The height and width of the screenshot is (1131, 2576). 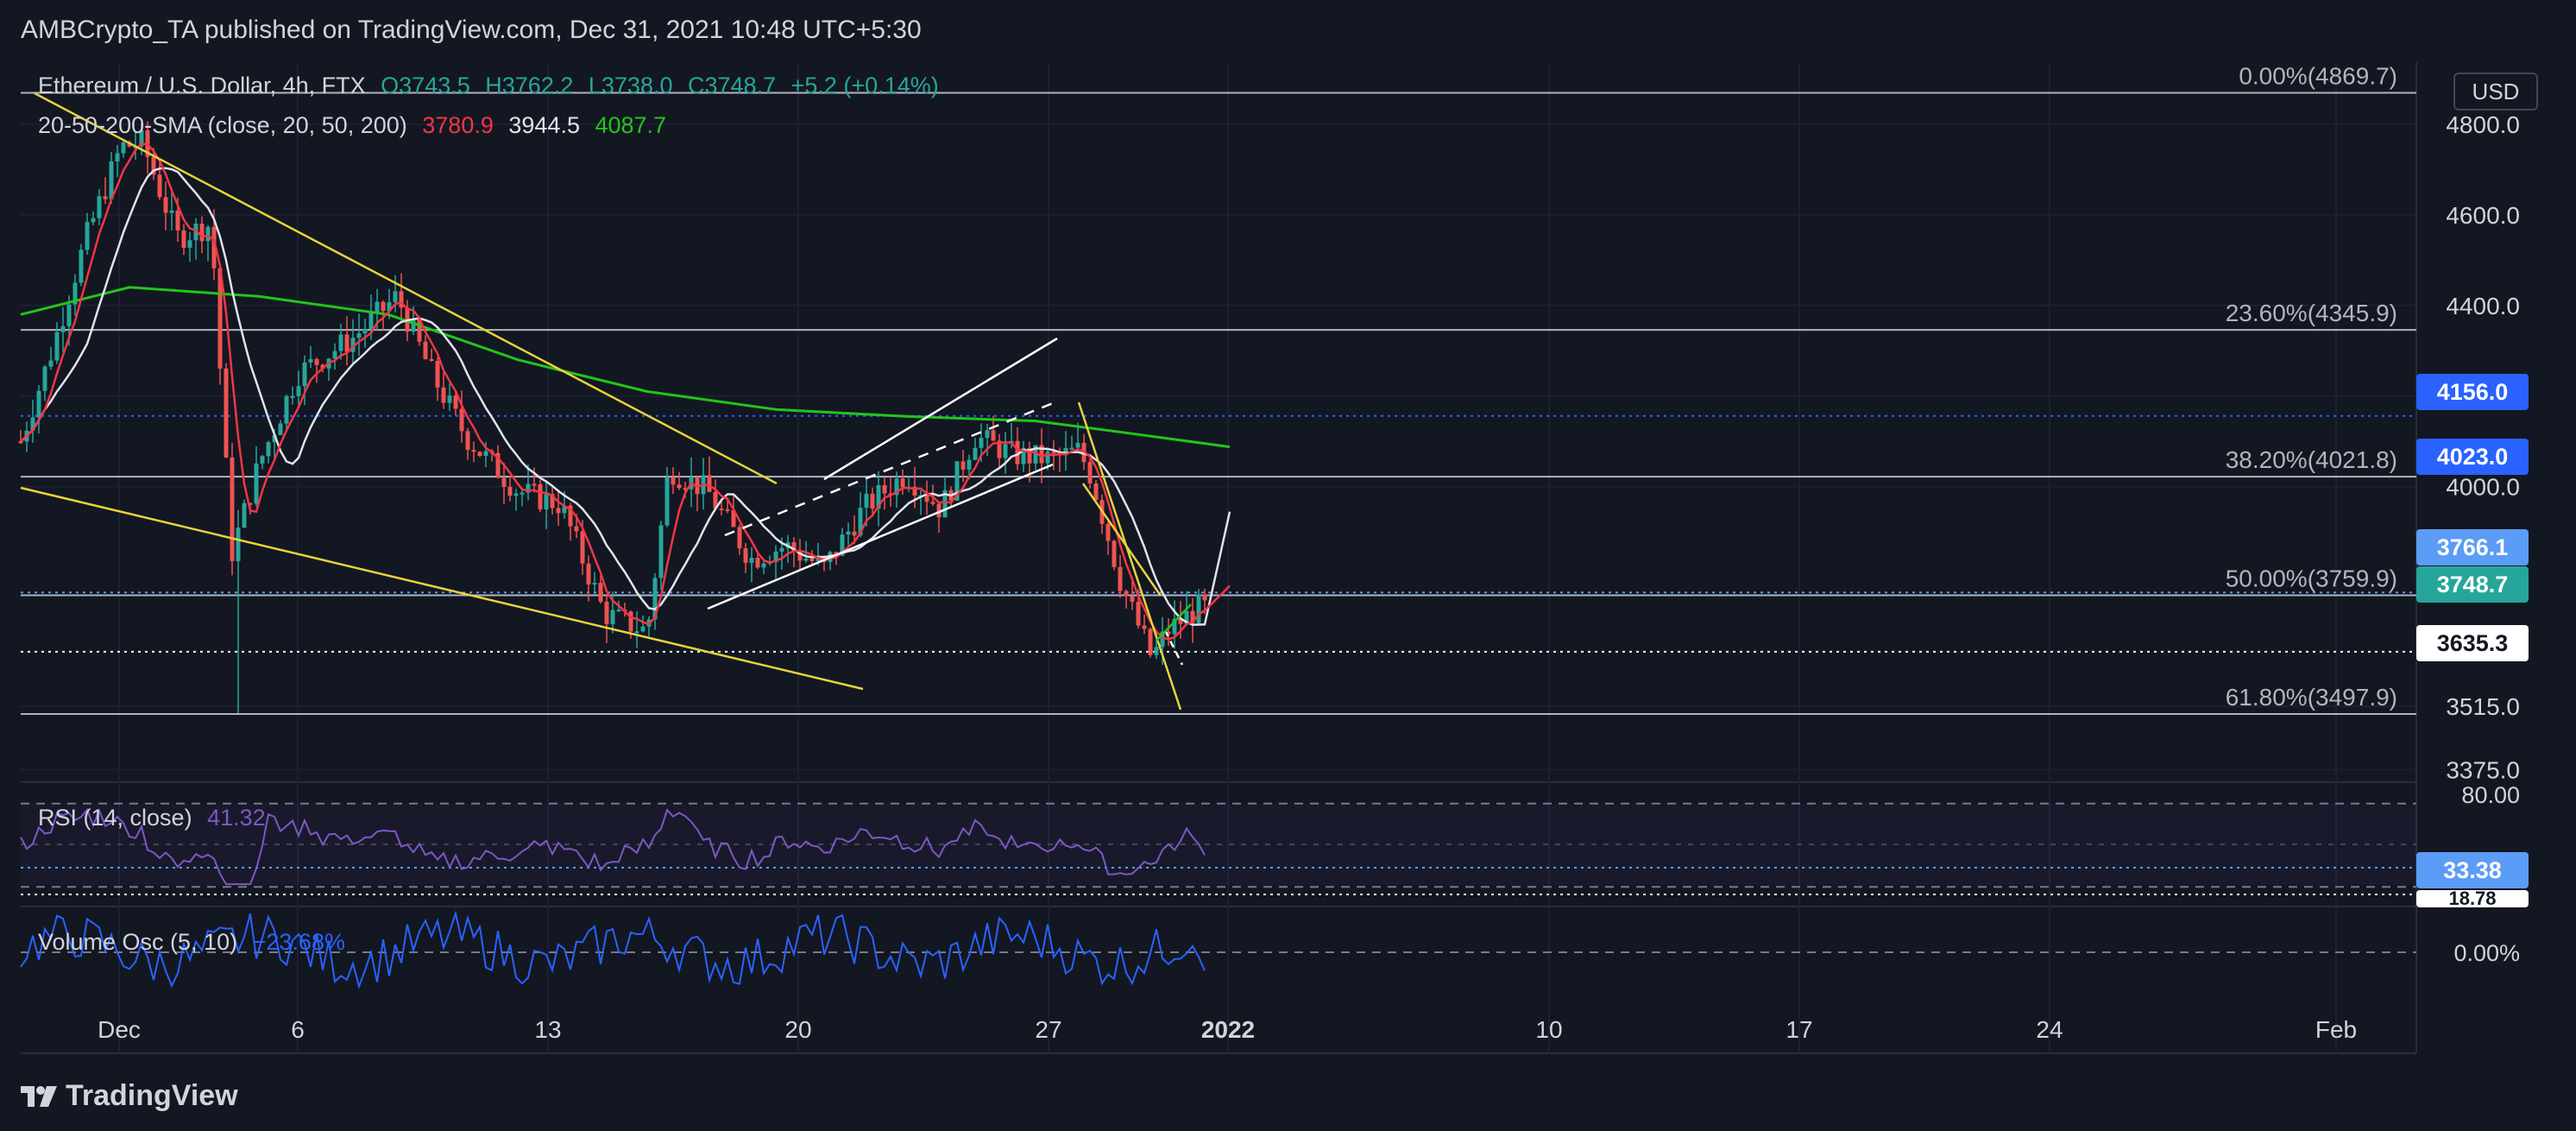 What do you see at coordinates (865, 86) in the screenshot?
I see `ohlc-change: +5.2 (+0.14%)` at bounding box center [865, 86].